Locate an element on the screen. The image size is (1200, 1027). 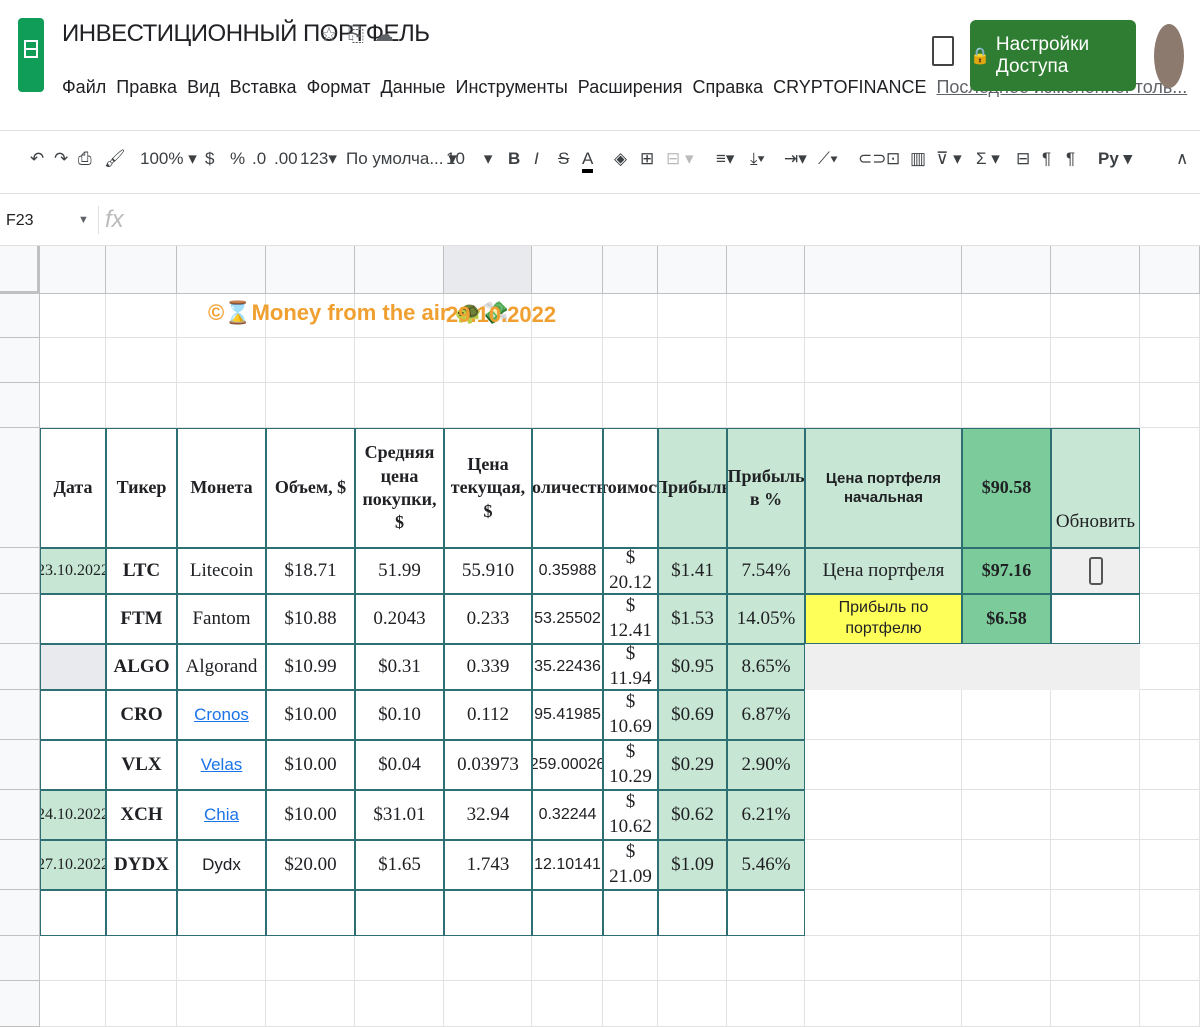
text-rotation-icon: ⟋▾ is located at coordinates (828, 159).